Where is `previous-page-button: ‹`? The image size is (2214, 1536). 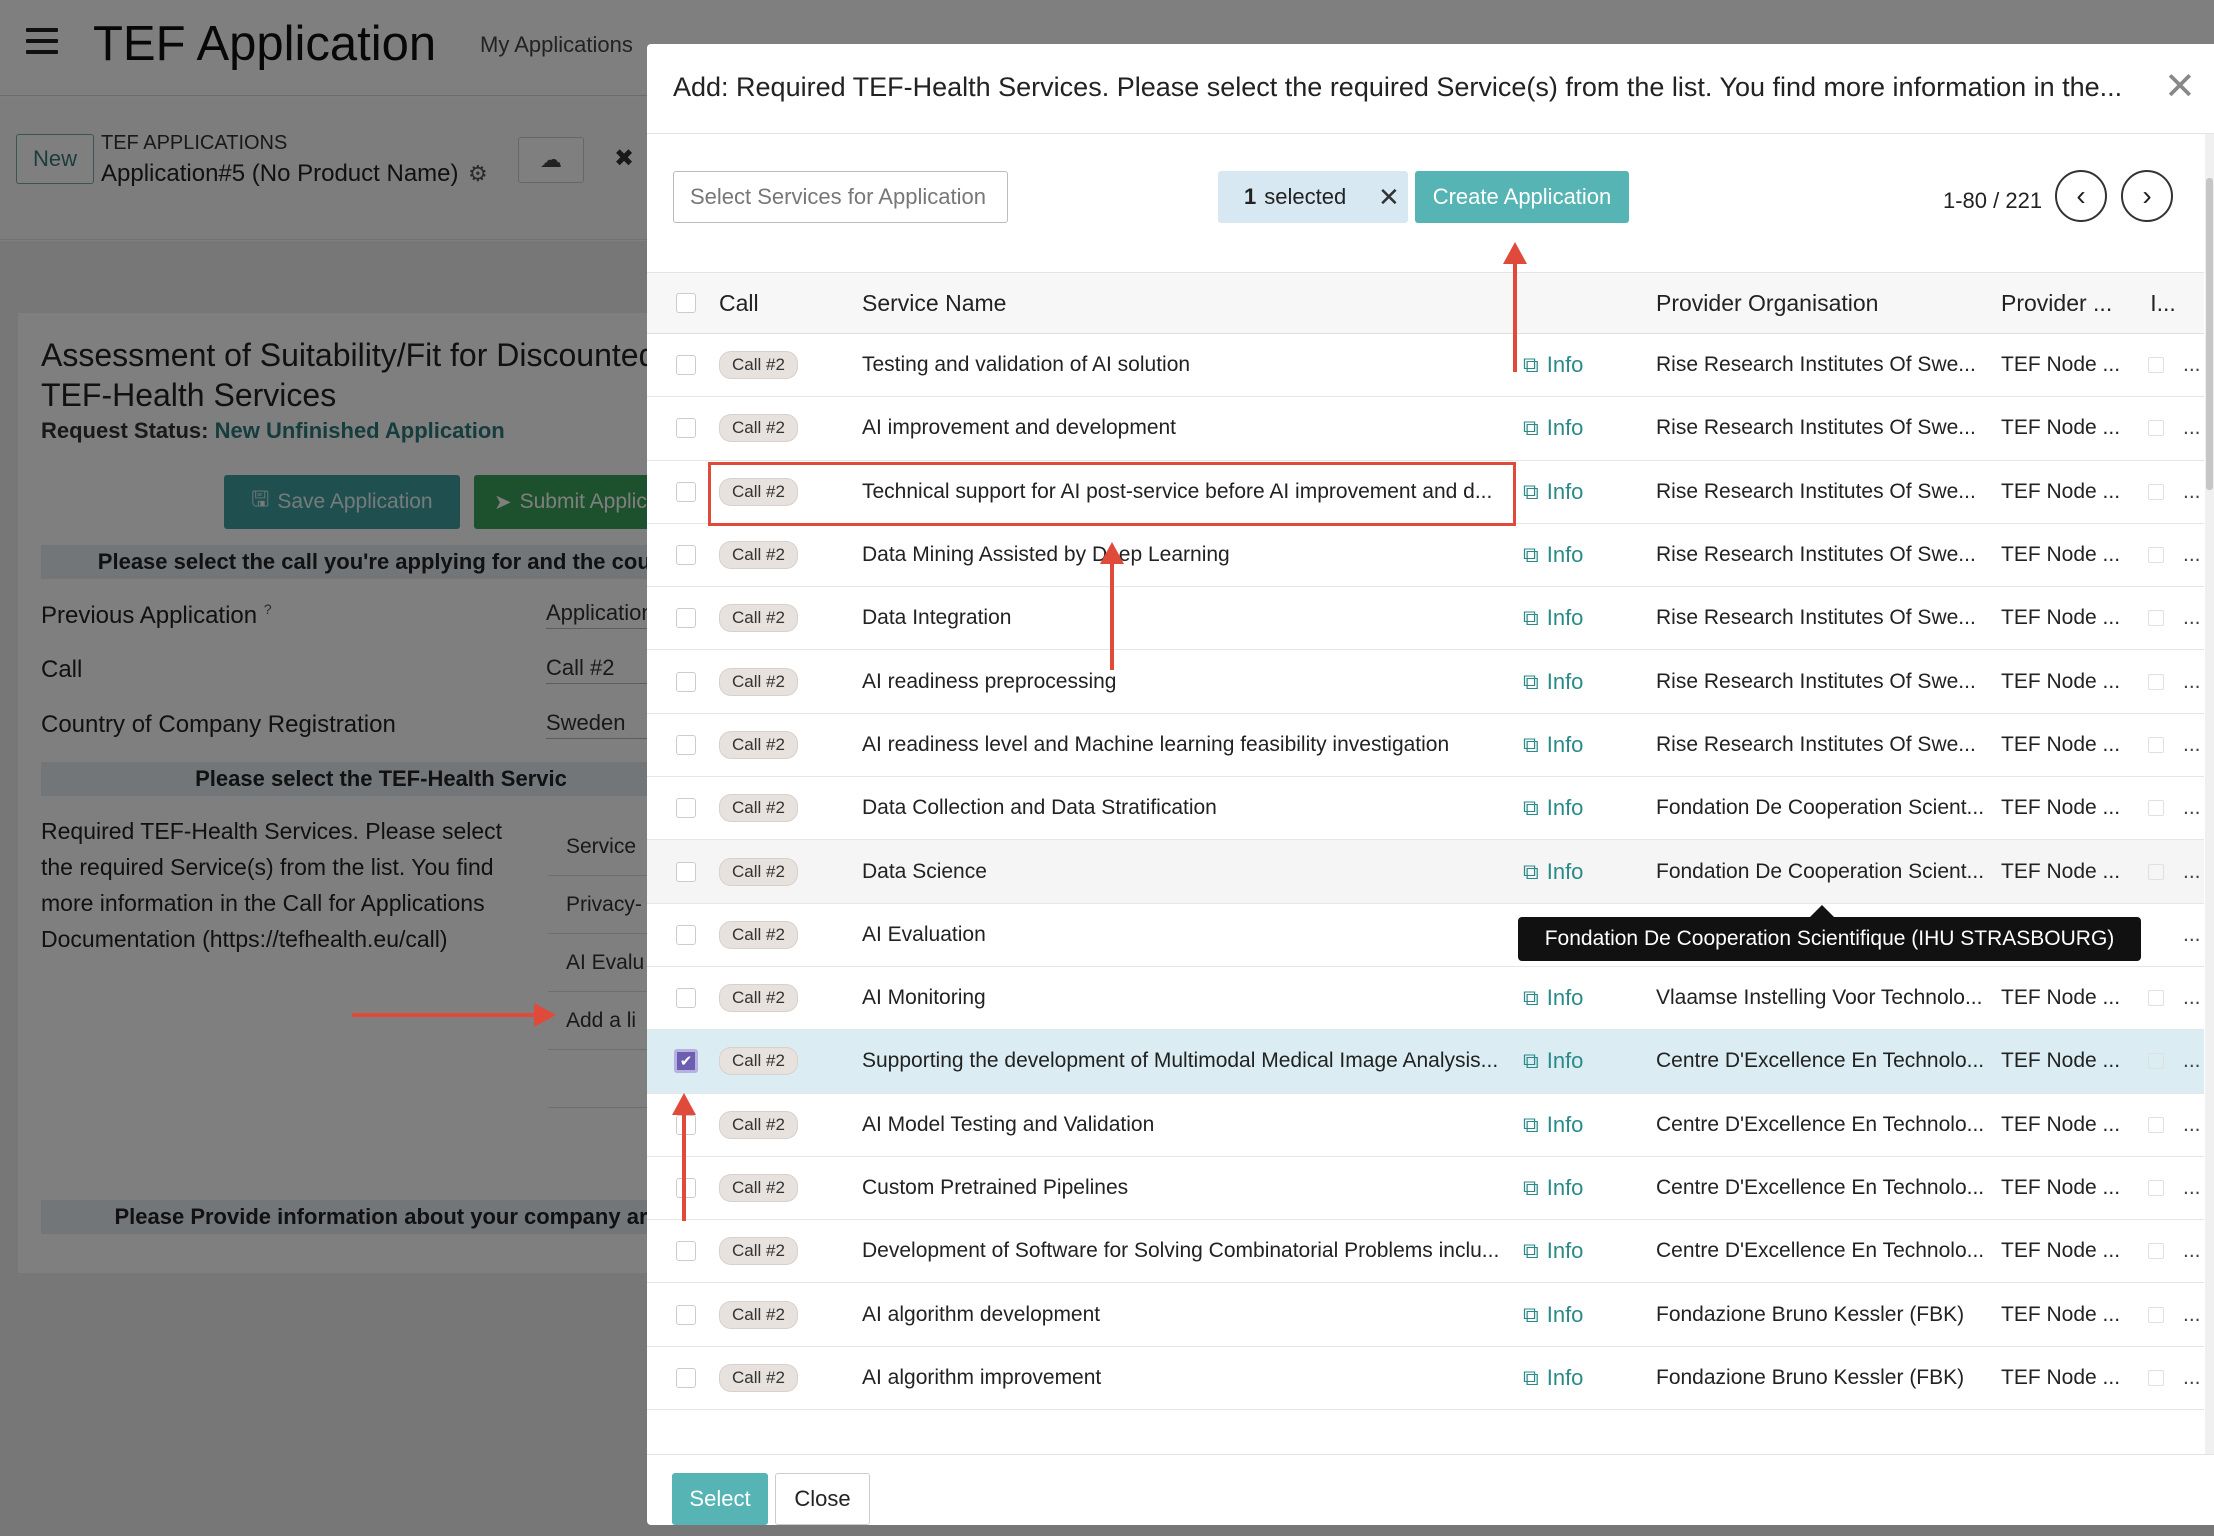 previous-page-button: ‹ is located at coordinates (2081, 196).